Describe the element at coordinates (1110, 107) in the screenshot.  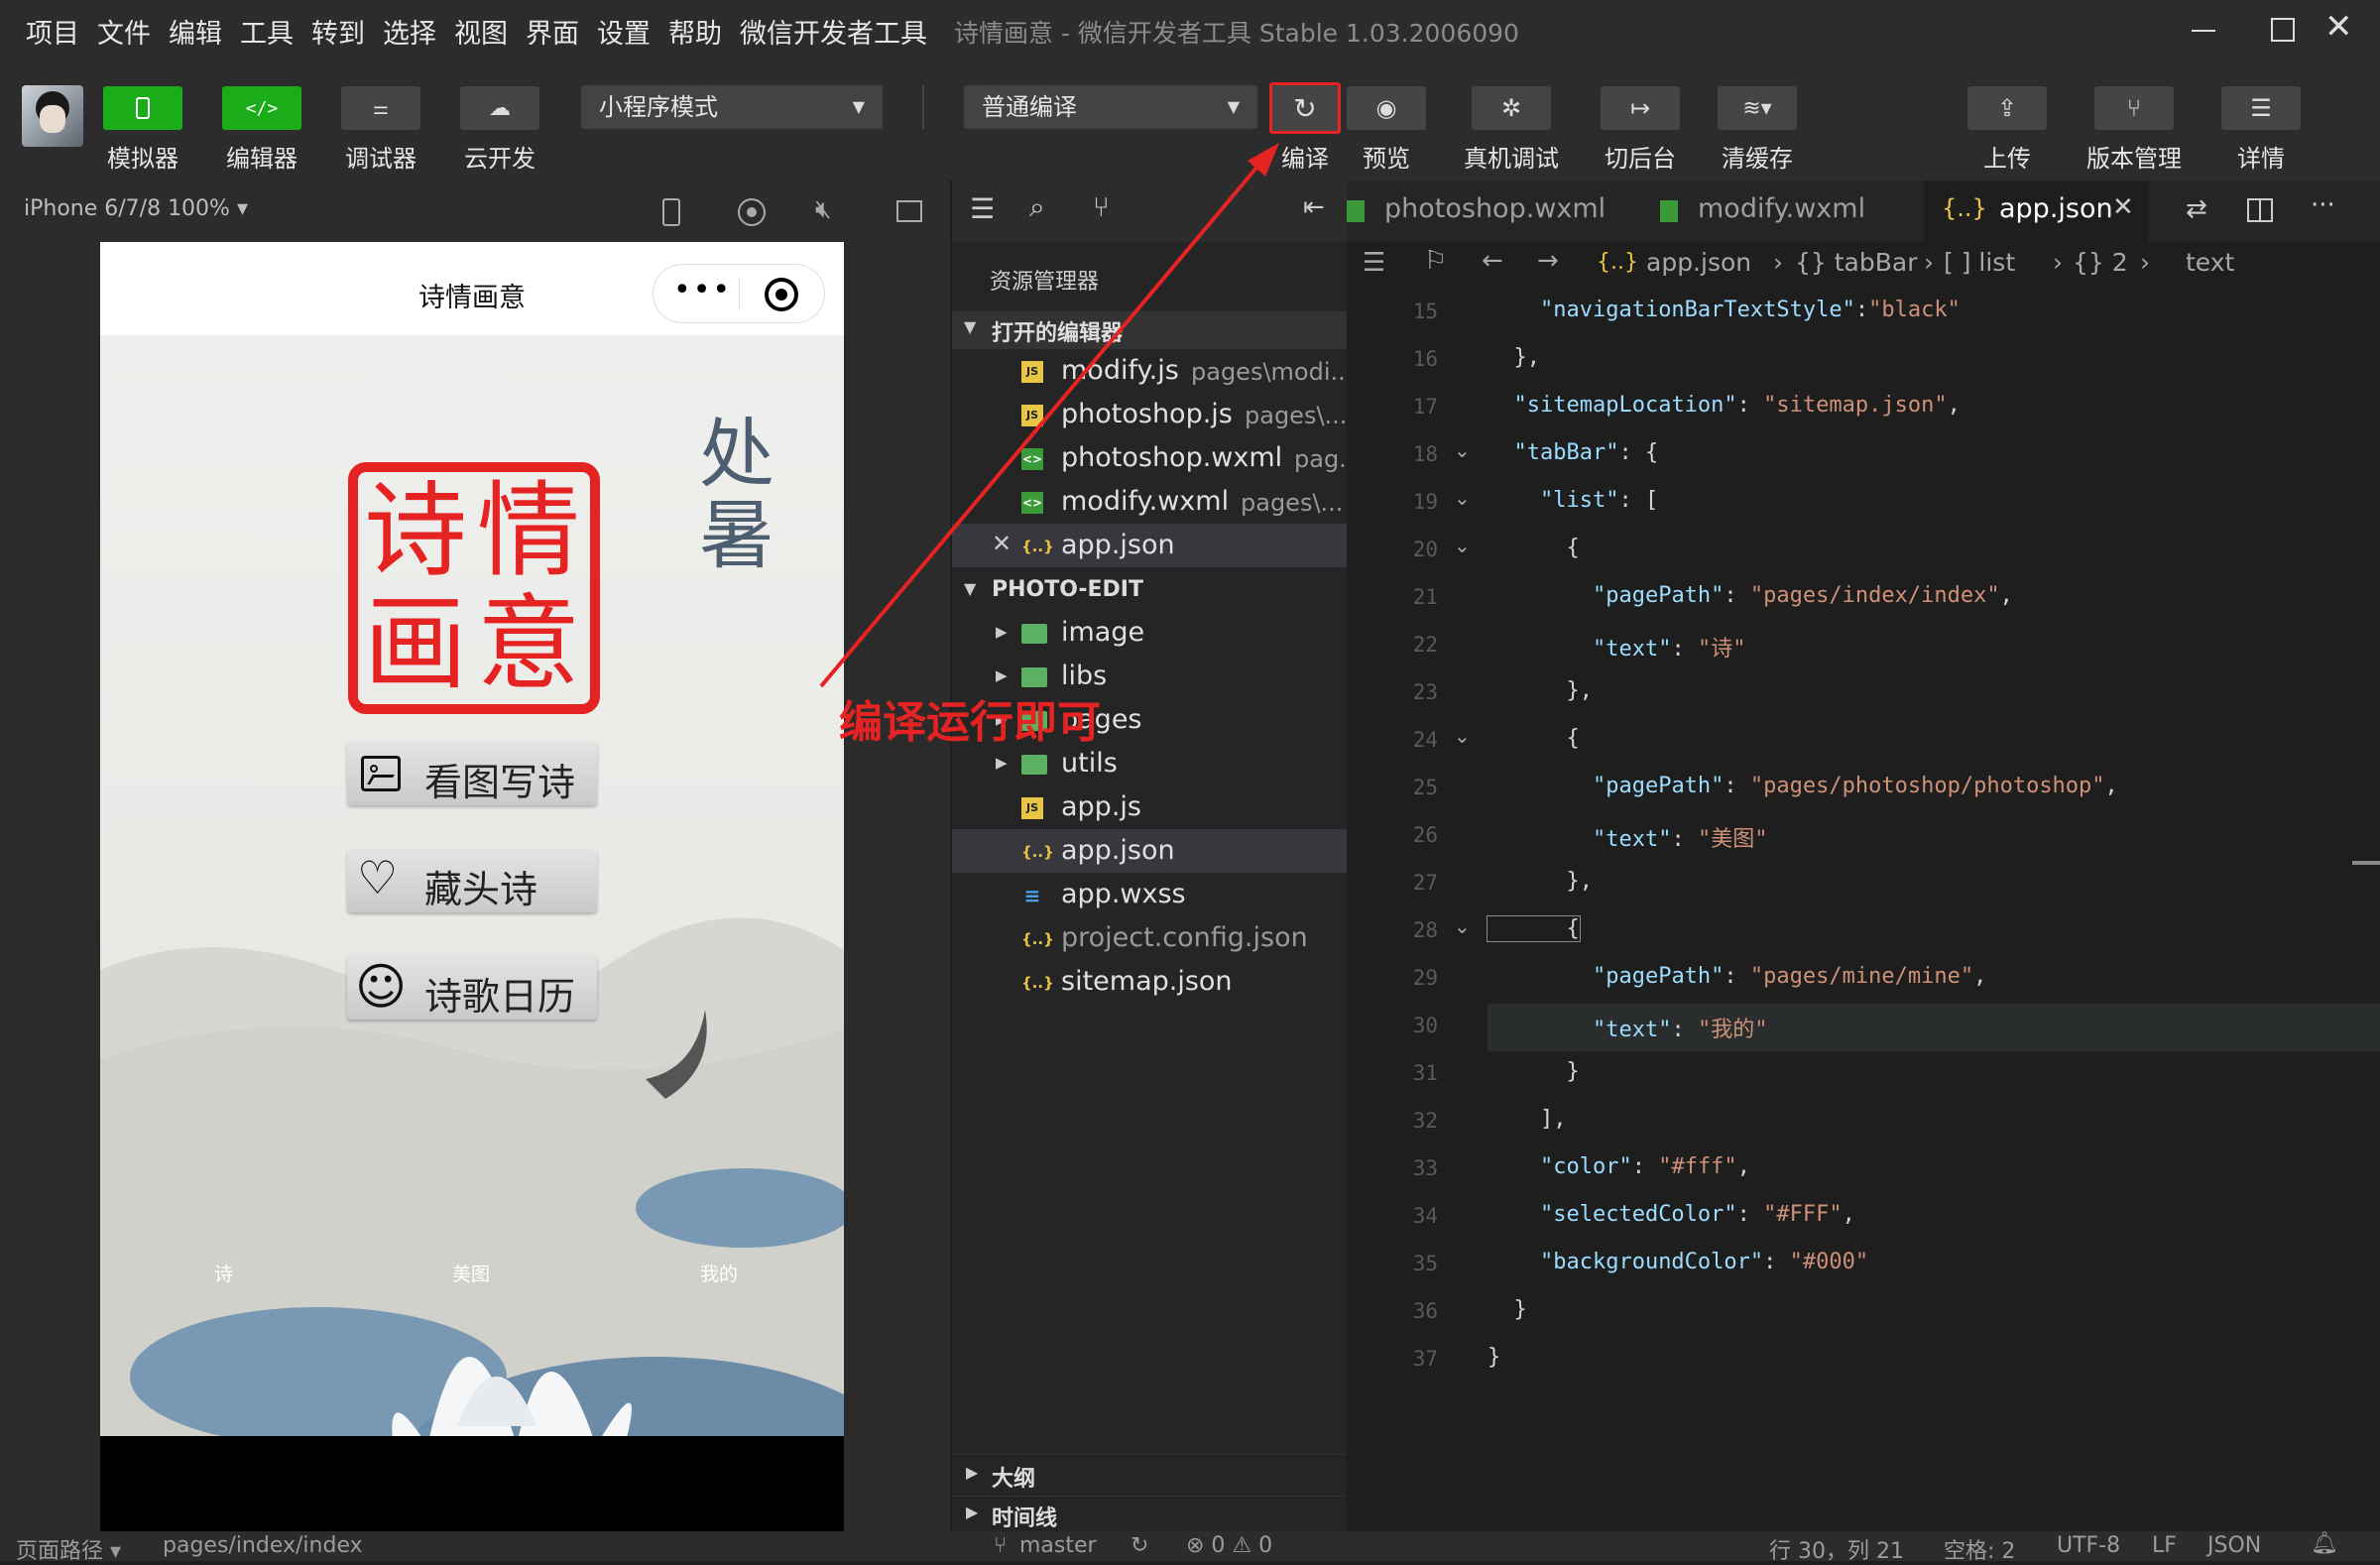
I see `compile-mode-select: 普通编译 ▼` at that location.